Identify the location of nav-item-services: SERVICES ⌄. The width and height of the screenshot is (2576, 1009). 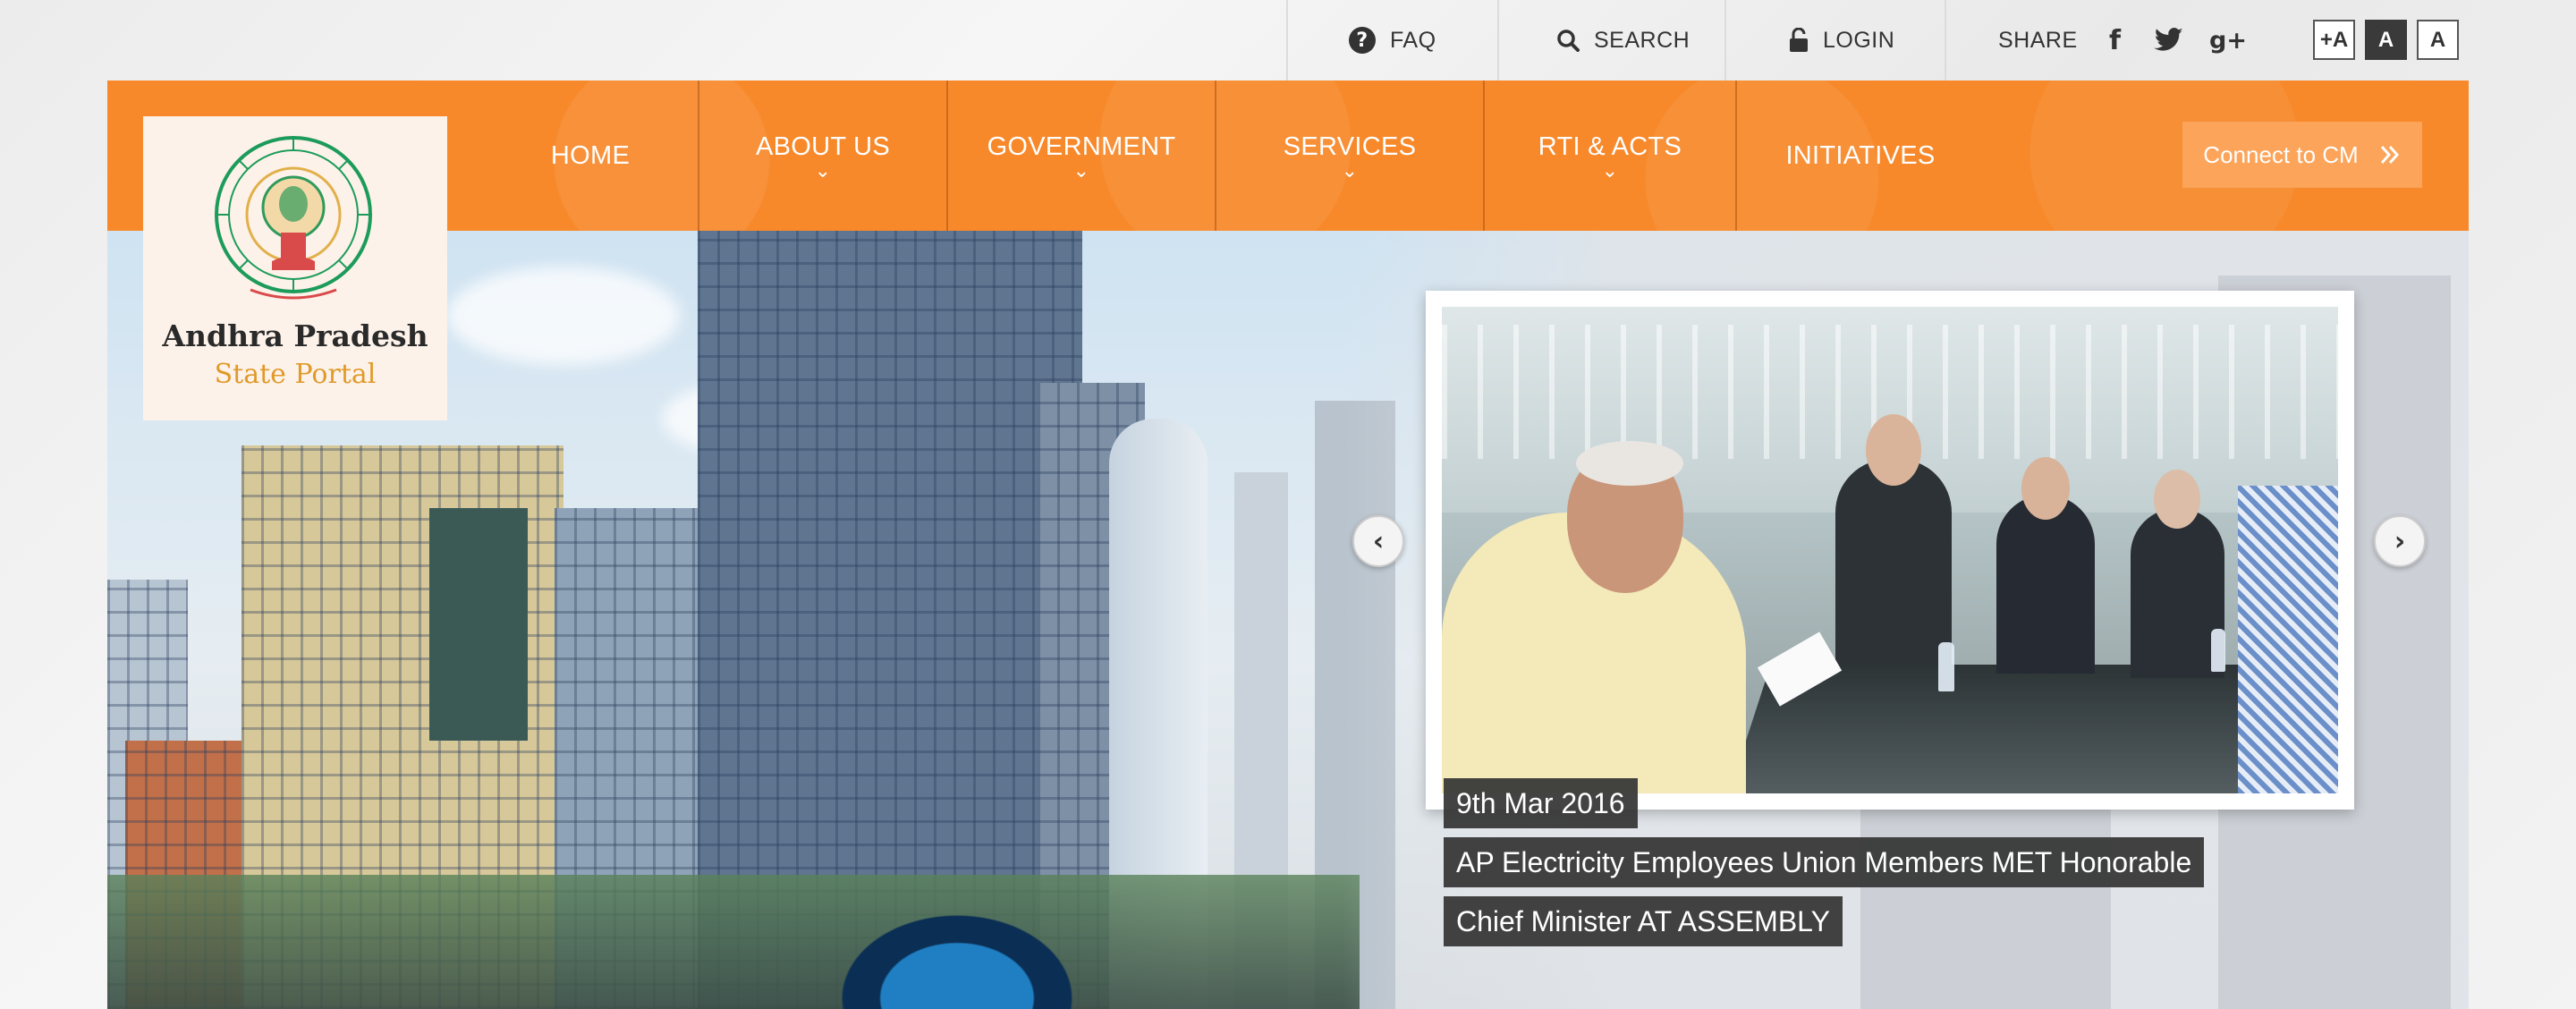
(1349, 156).